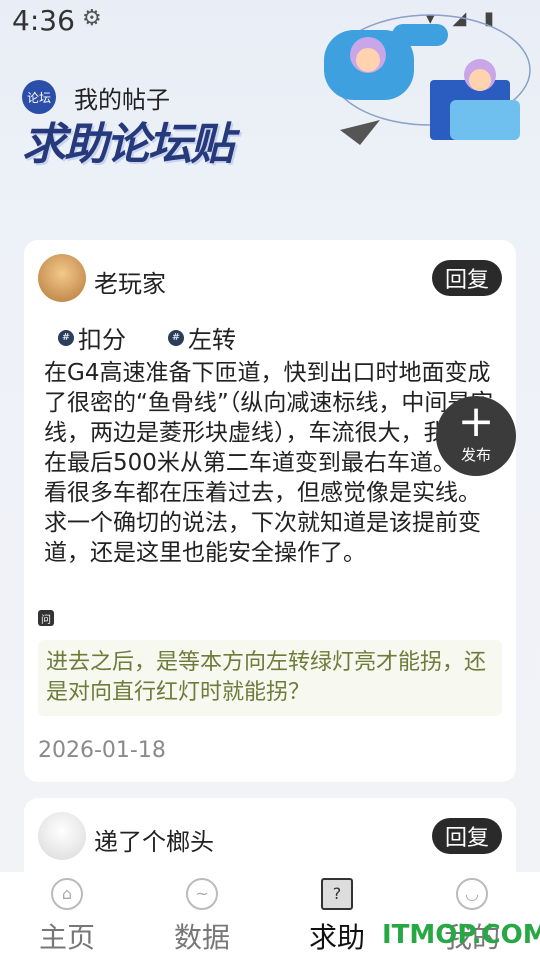 This screenshot has width=540, height=960. I want to click on profile-icon: ◡, so click(472, 894).